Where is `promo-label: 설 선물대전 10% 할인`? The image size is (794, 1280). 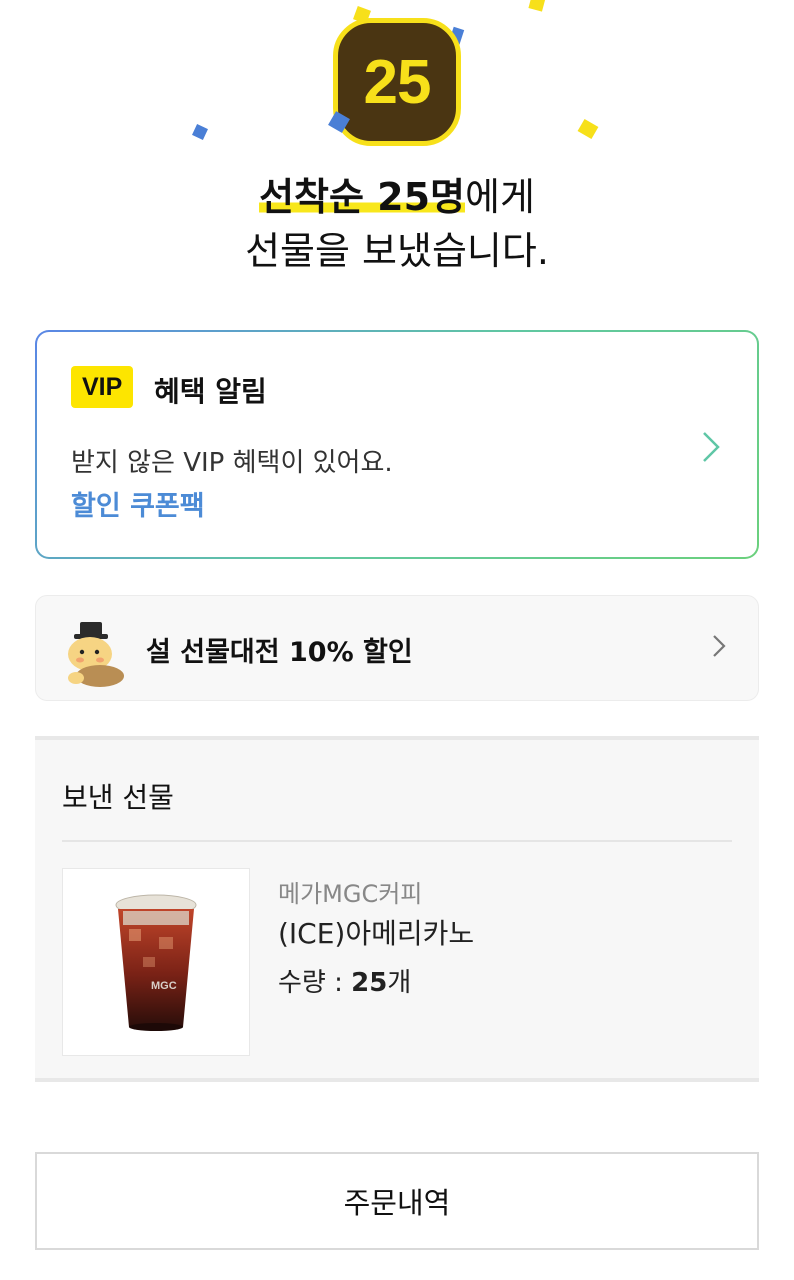
promo-label: 설 선물대전 10% 할인 is located at coordinates (279, 652).